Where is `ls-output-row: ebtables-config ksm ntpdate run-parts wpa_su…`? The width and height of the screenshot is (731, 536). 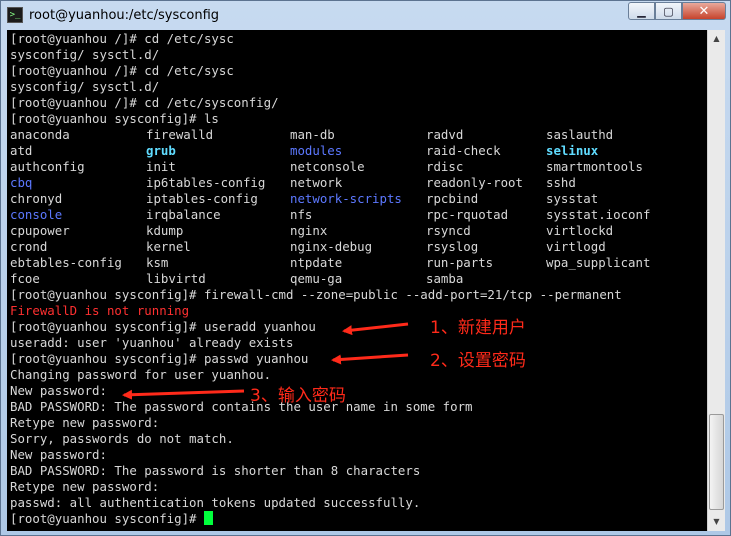
ls-output-row: ebtables-config ksm ntpdate run-parts wpa_su… is located at coordinates (357, 263).